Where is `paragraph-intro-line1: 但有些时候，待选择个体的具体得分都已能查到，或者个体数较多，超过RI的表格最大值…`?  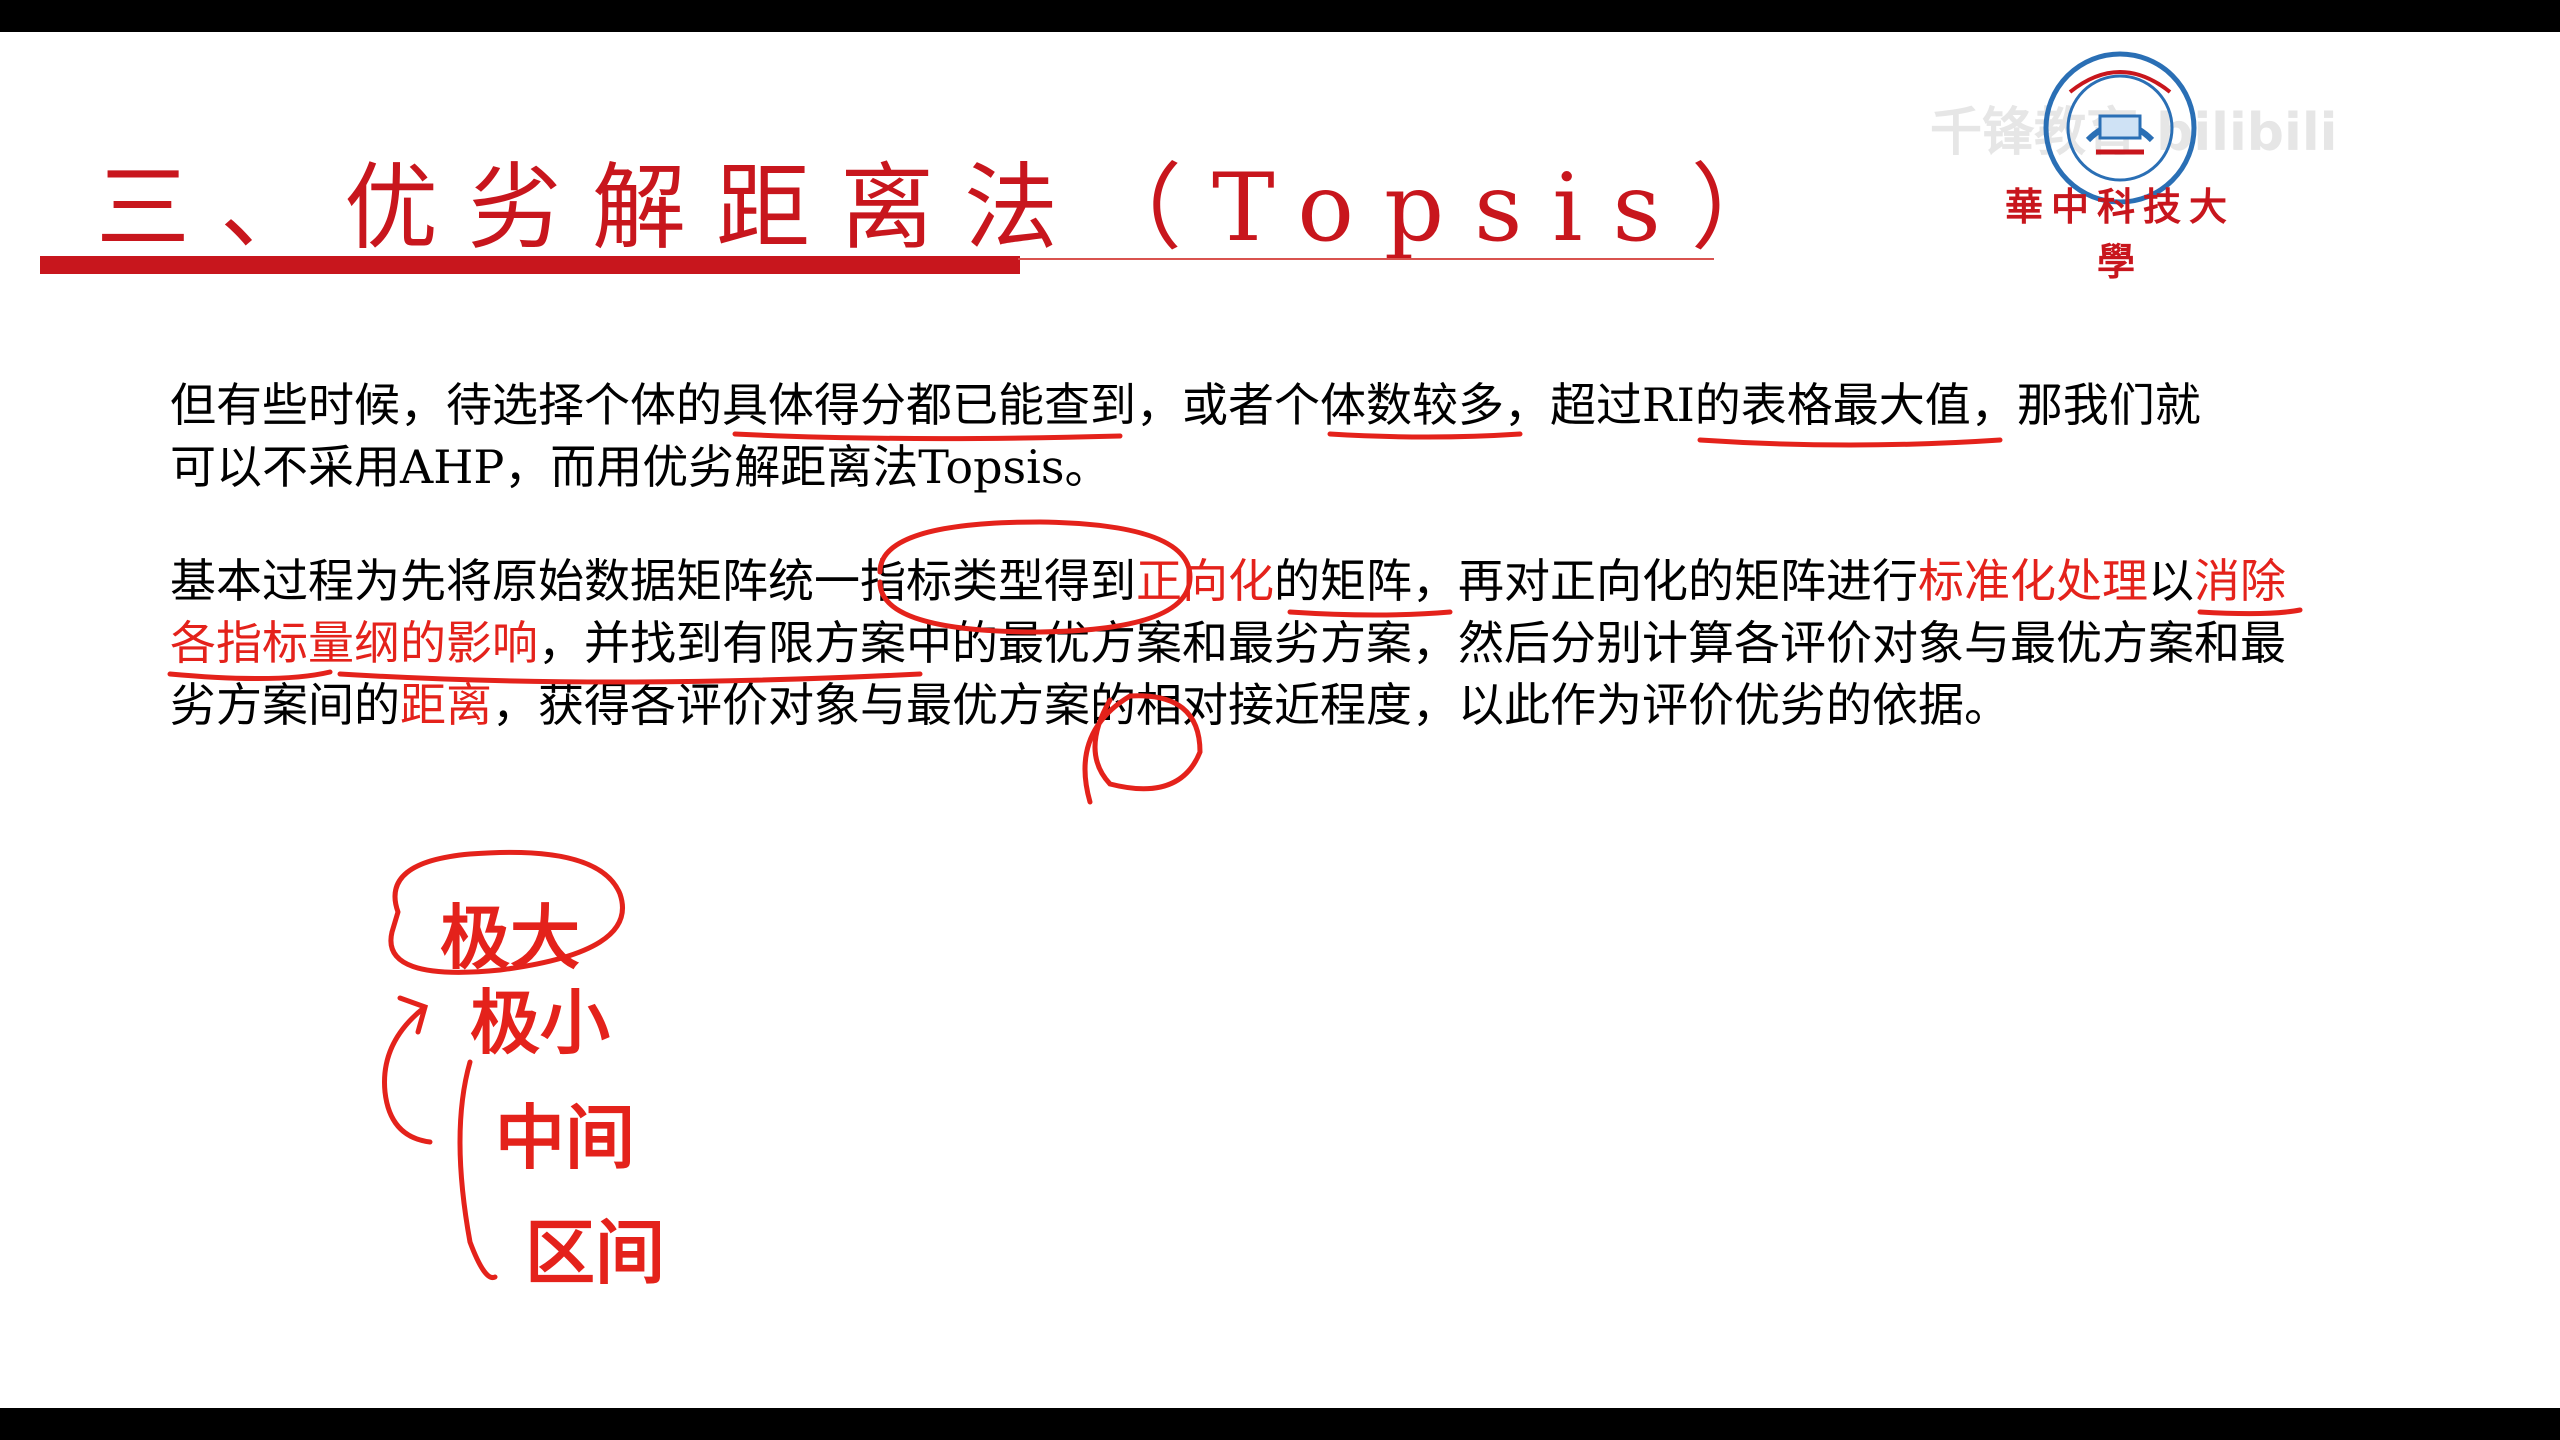 paragraph-intro-line1: 但有些时候，待选择个体的具体得分都已能查到，或者个体数较多，超过RI的表格最大值… is located at coordinates (1185, 405).